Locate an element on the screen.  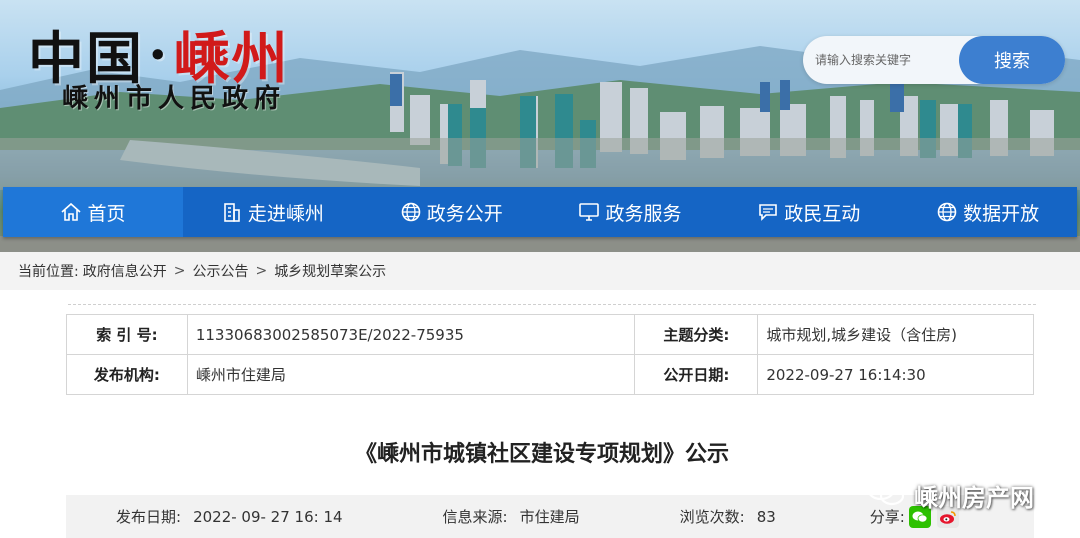
index-number-value: 11330683002585073E/2022-75935 is located at coordinates (411, 334).